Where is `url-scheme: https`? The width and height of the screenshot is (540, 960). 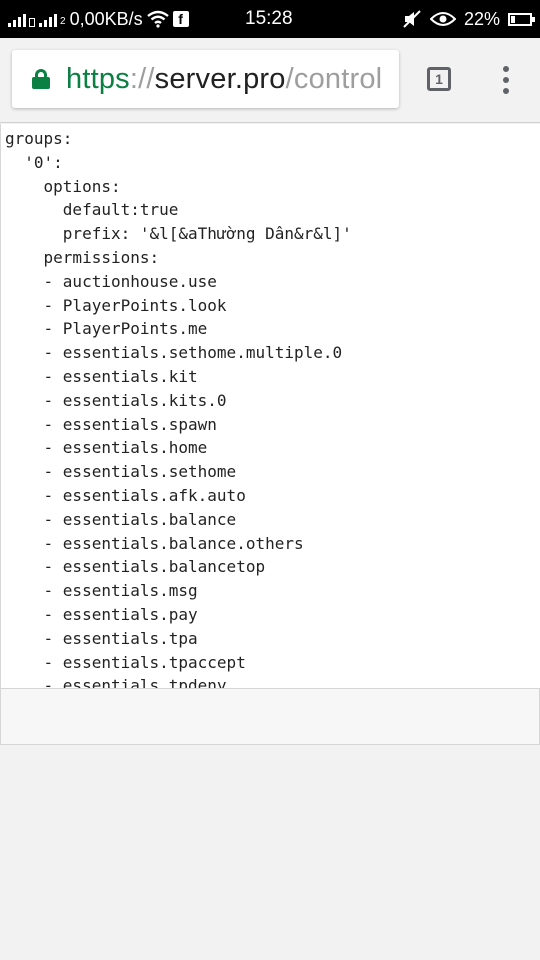
url-scheme: https is located at coordinates (98, 78).